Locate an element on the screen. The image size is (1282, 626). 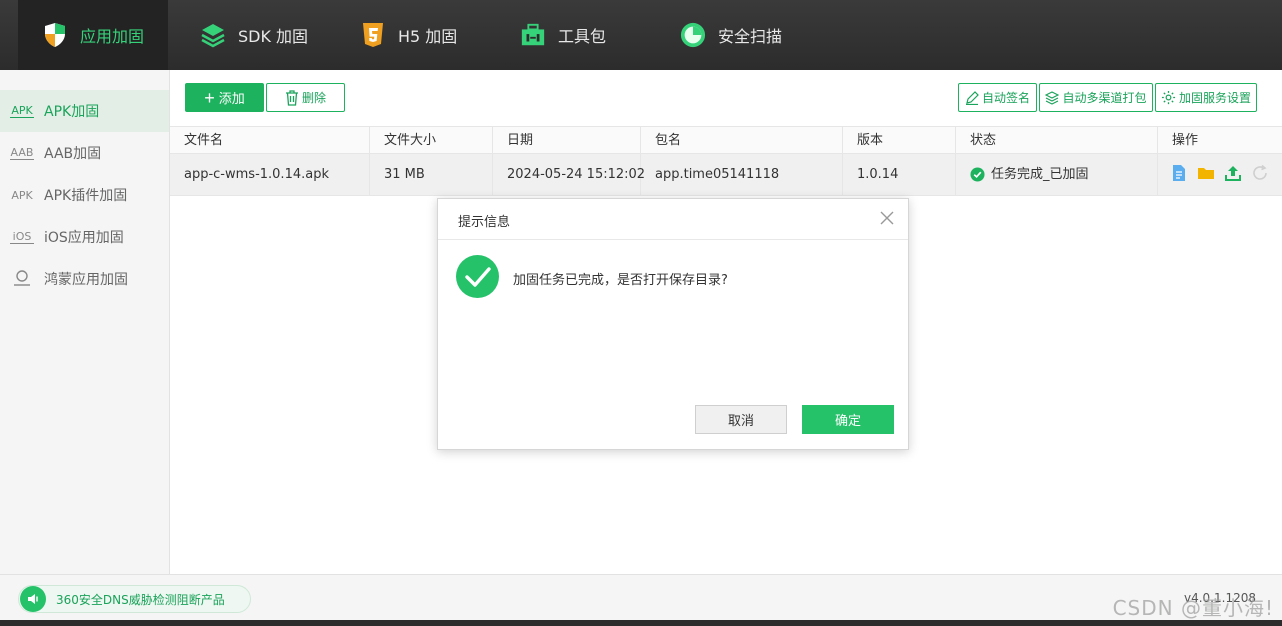
sidebar-item-ios: iOS iOS应用加固 is located at coordinates (84, 237).